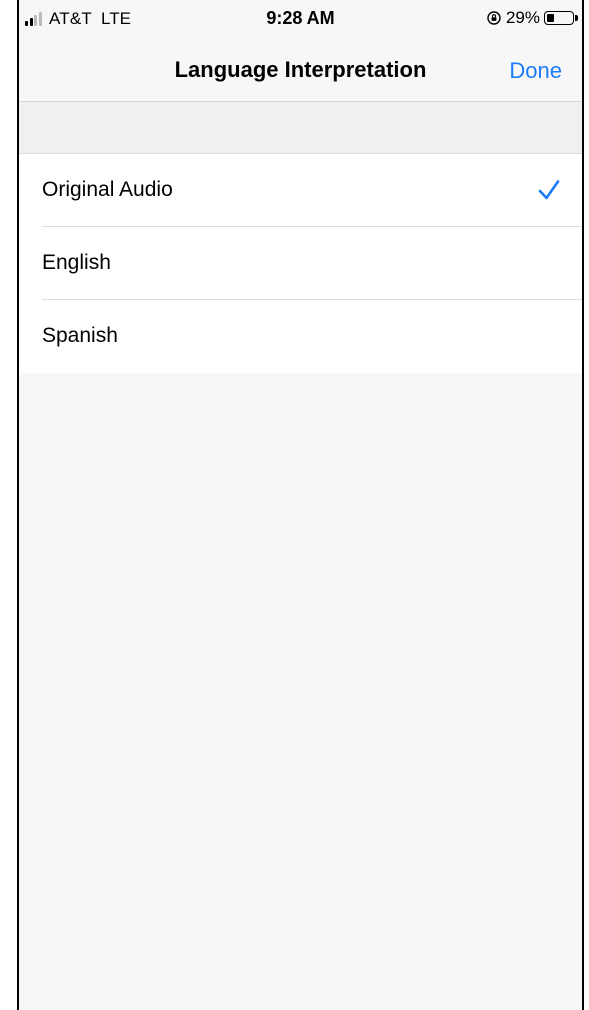 The image size is (589, 1010). I want to click on page-title: Language Interpretation, so click(300, 69).